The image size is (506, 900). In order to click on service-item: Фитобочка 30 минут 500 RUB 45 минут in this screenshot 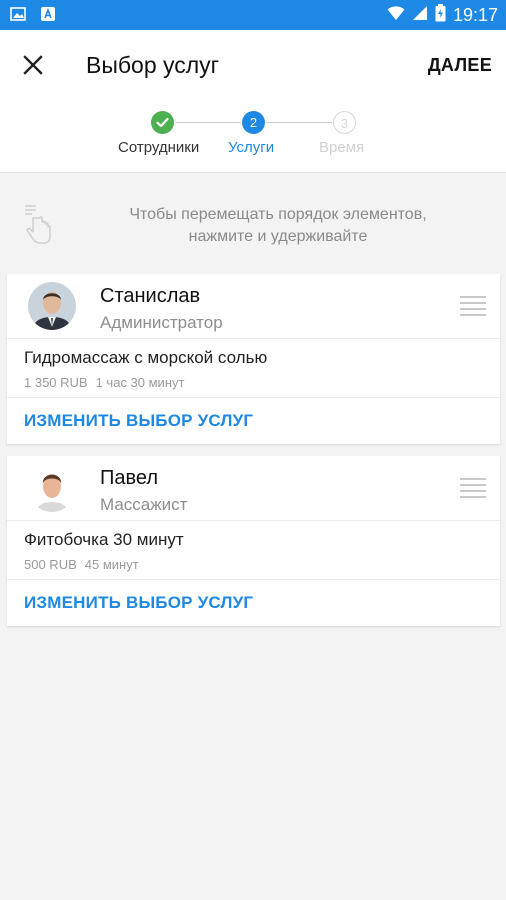, I will do `click(253, 550)`.